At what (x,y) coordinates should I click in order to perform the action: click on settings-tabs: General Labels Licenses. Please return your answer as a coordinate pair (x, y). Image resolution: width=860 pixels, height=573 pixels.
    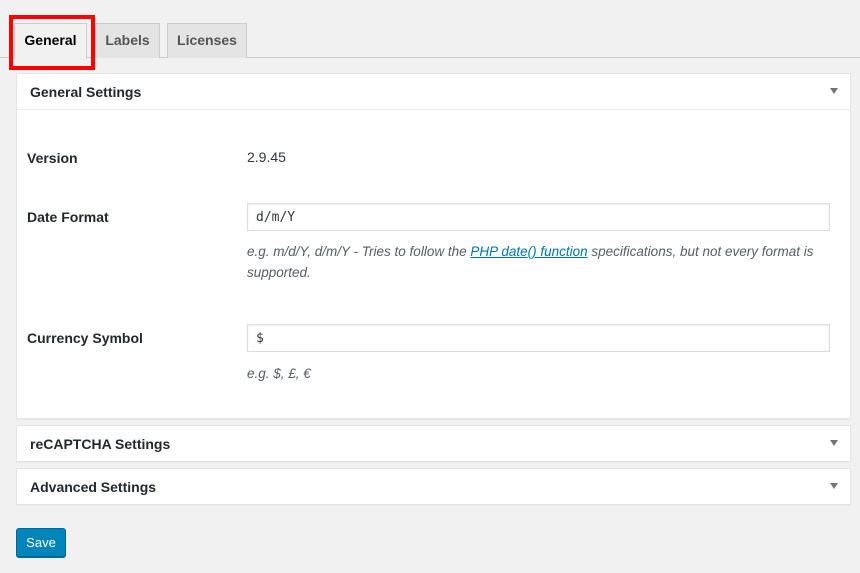
    Looking at the image, I should click on (430, 29).